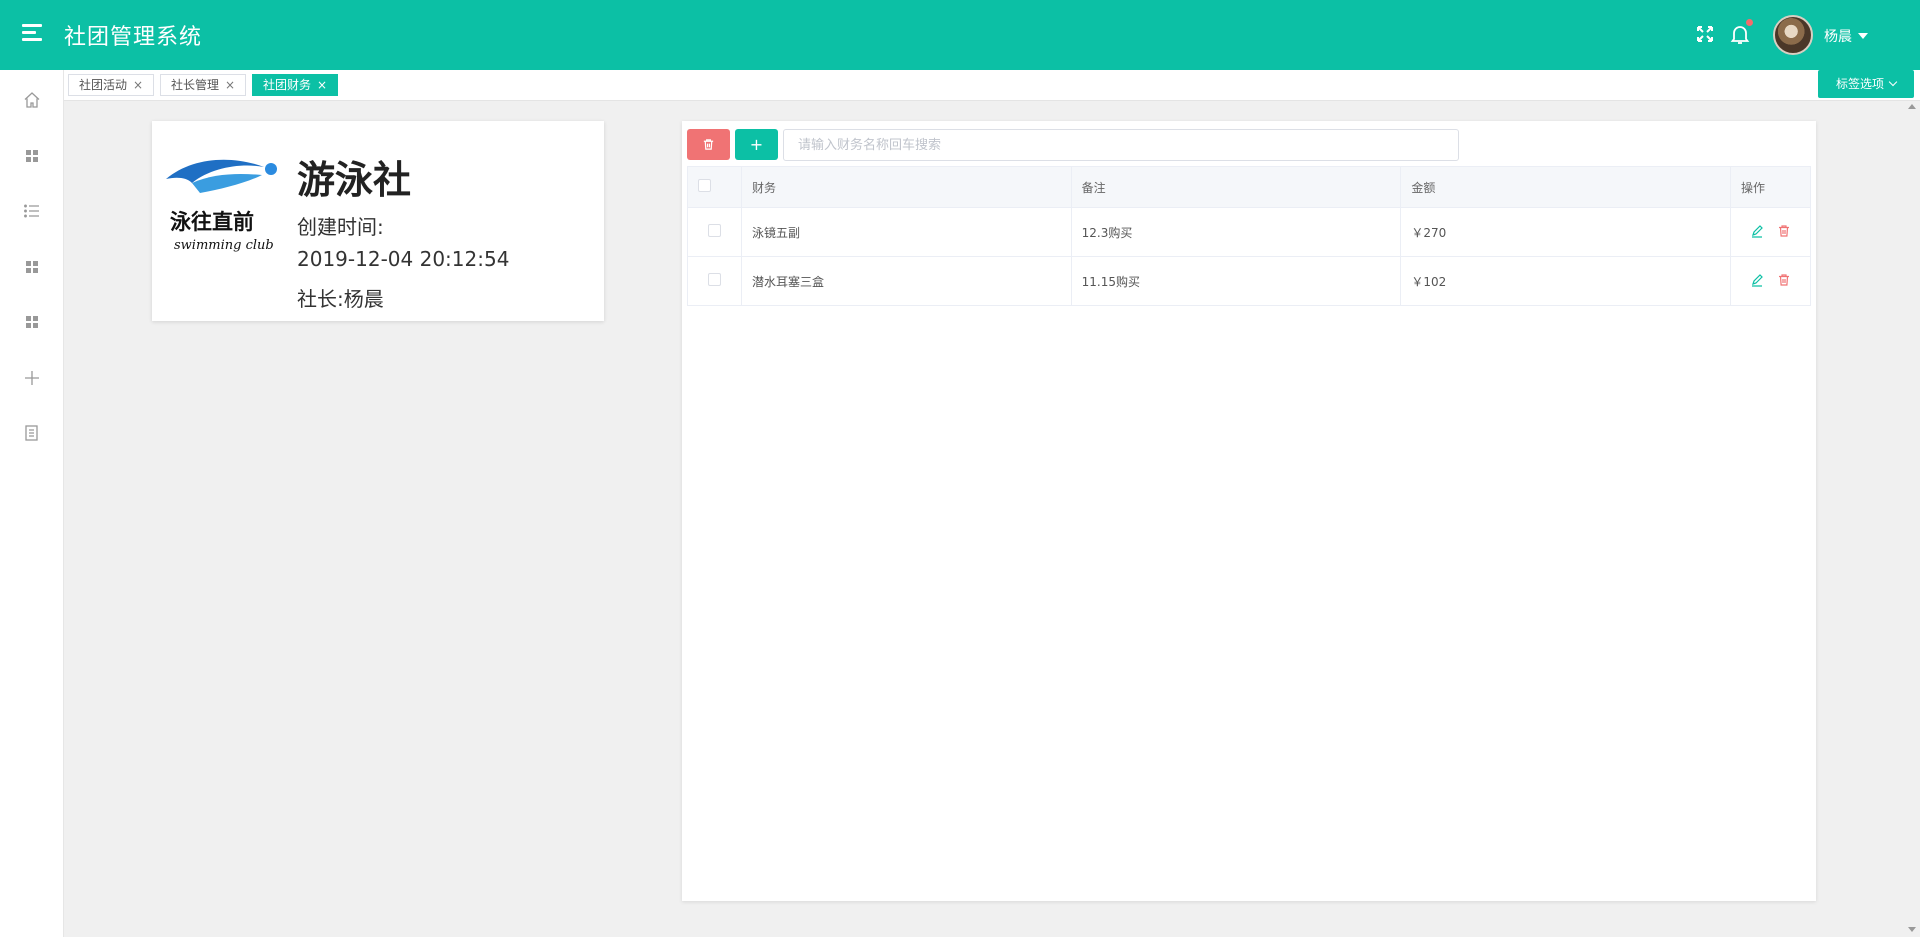 The image size is (1920, 937). I want to click on tab-club-activities: 社团活动 ×, so click(111, 85).